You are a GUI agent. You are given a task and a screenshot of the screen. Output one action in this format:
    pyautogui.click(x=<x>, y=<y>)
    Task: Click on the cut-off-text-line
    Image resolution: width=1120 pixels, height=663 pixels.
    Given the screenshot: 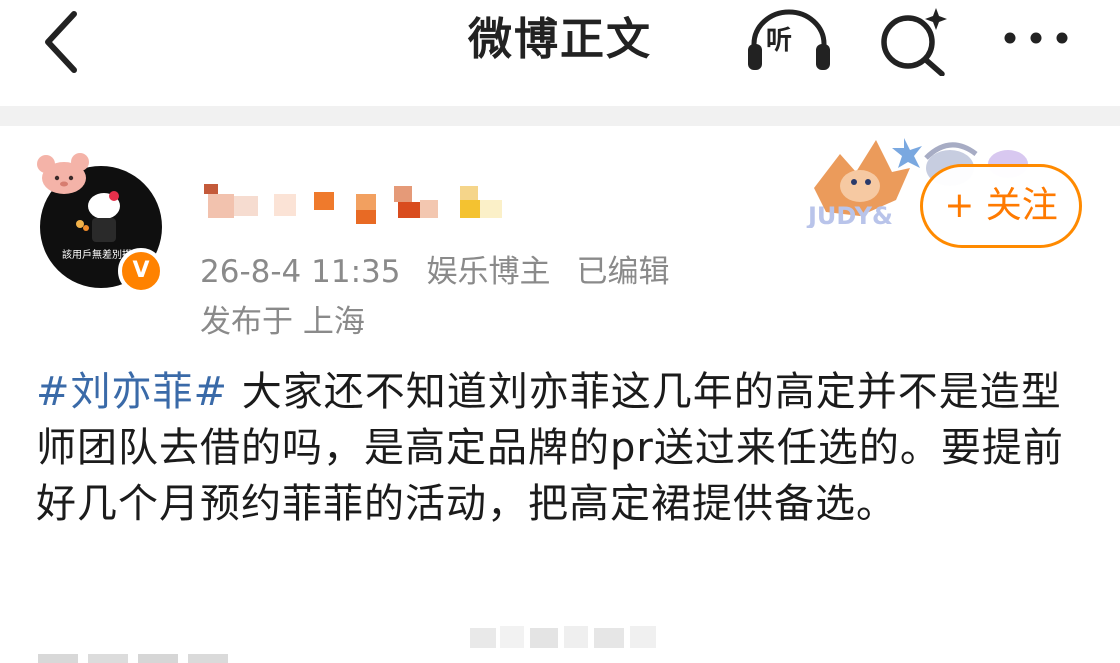 What is the action you would take?
    pyautogui.click(x=160, y=653)
    